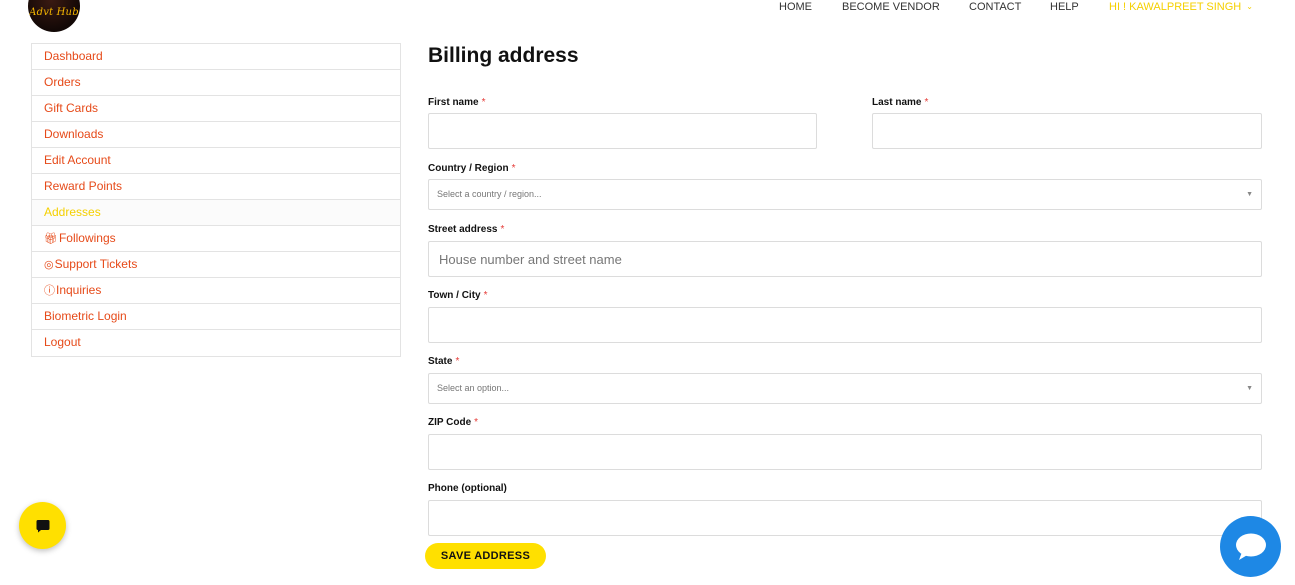  What do you see at coordinates (216, 213) in the screenshot?
I see `sidebar-item-addresses: Addresses` at bounding box center [216, 213].